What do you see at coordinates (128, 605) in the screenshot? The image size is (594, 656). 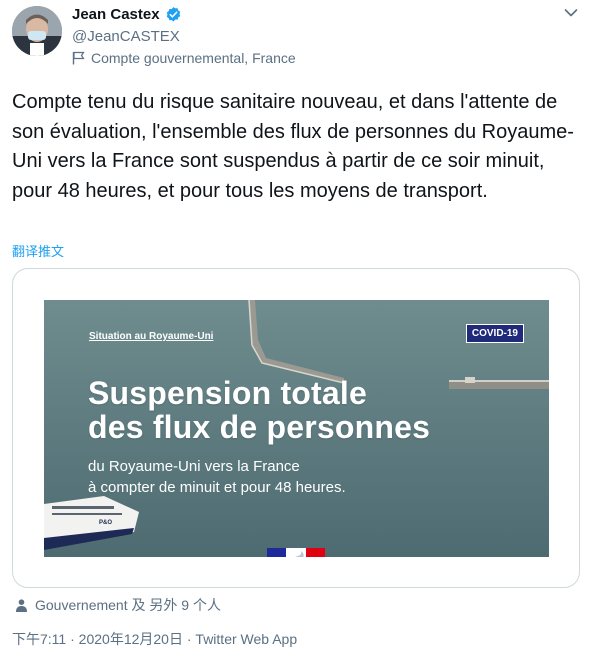 I see `social-context-text: Gouvernement 及 另外 9 个人` at bounding box center [128, 605].